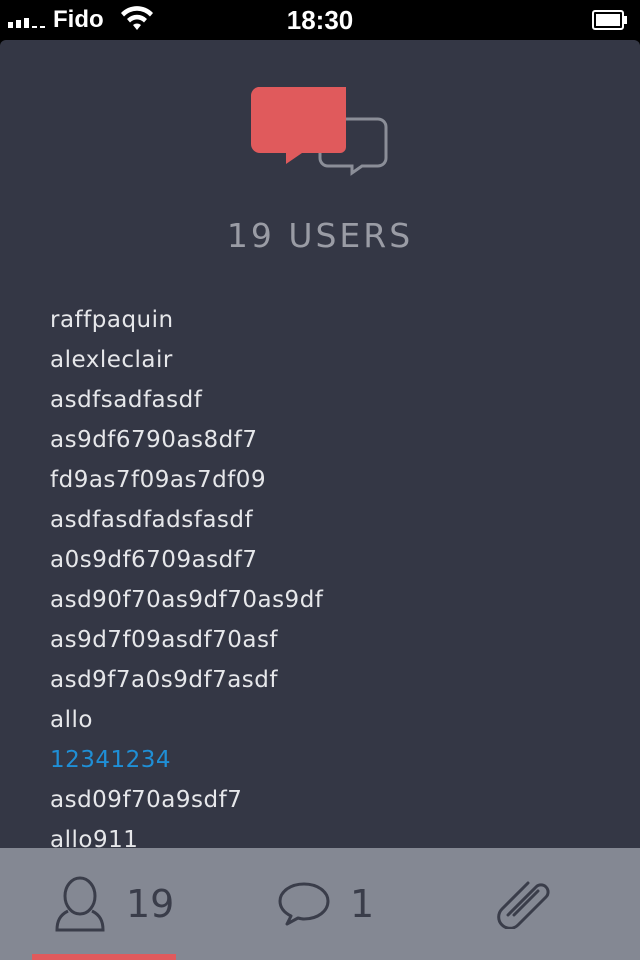 This screenshot has height=960, width=640. I want to click on list-item: as9d7f09asdf70asf, so click(186, 640).